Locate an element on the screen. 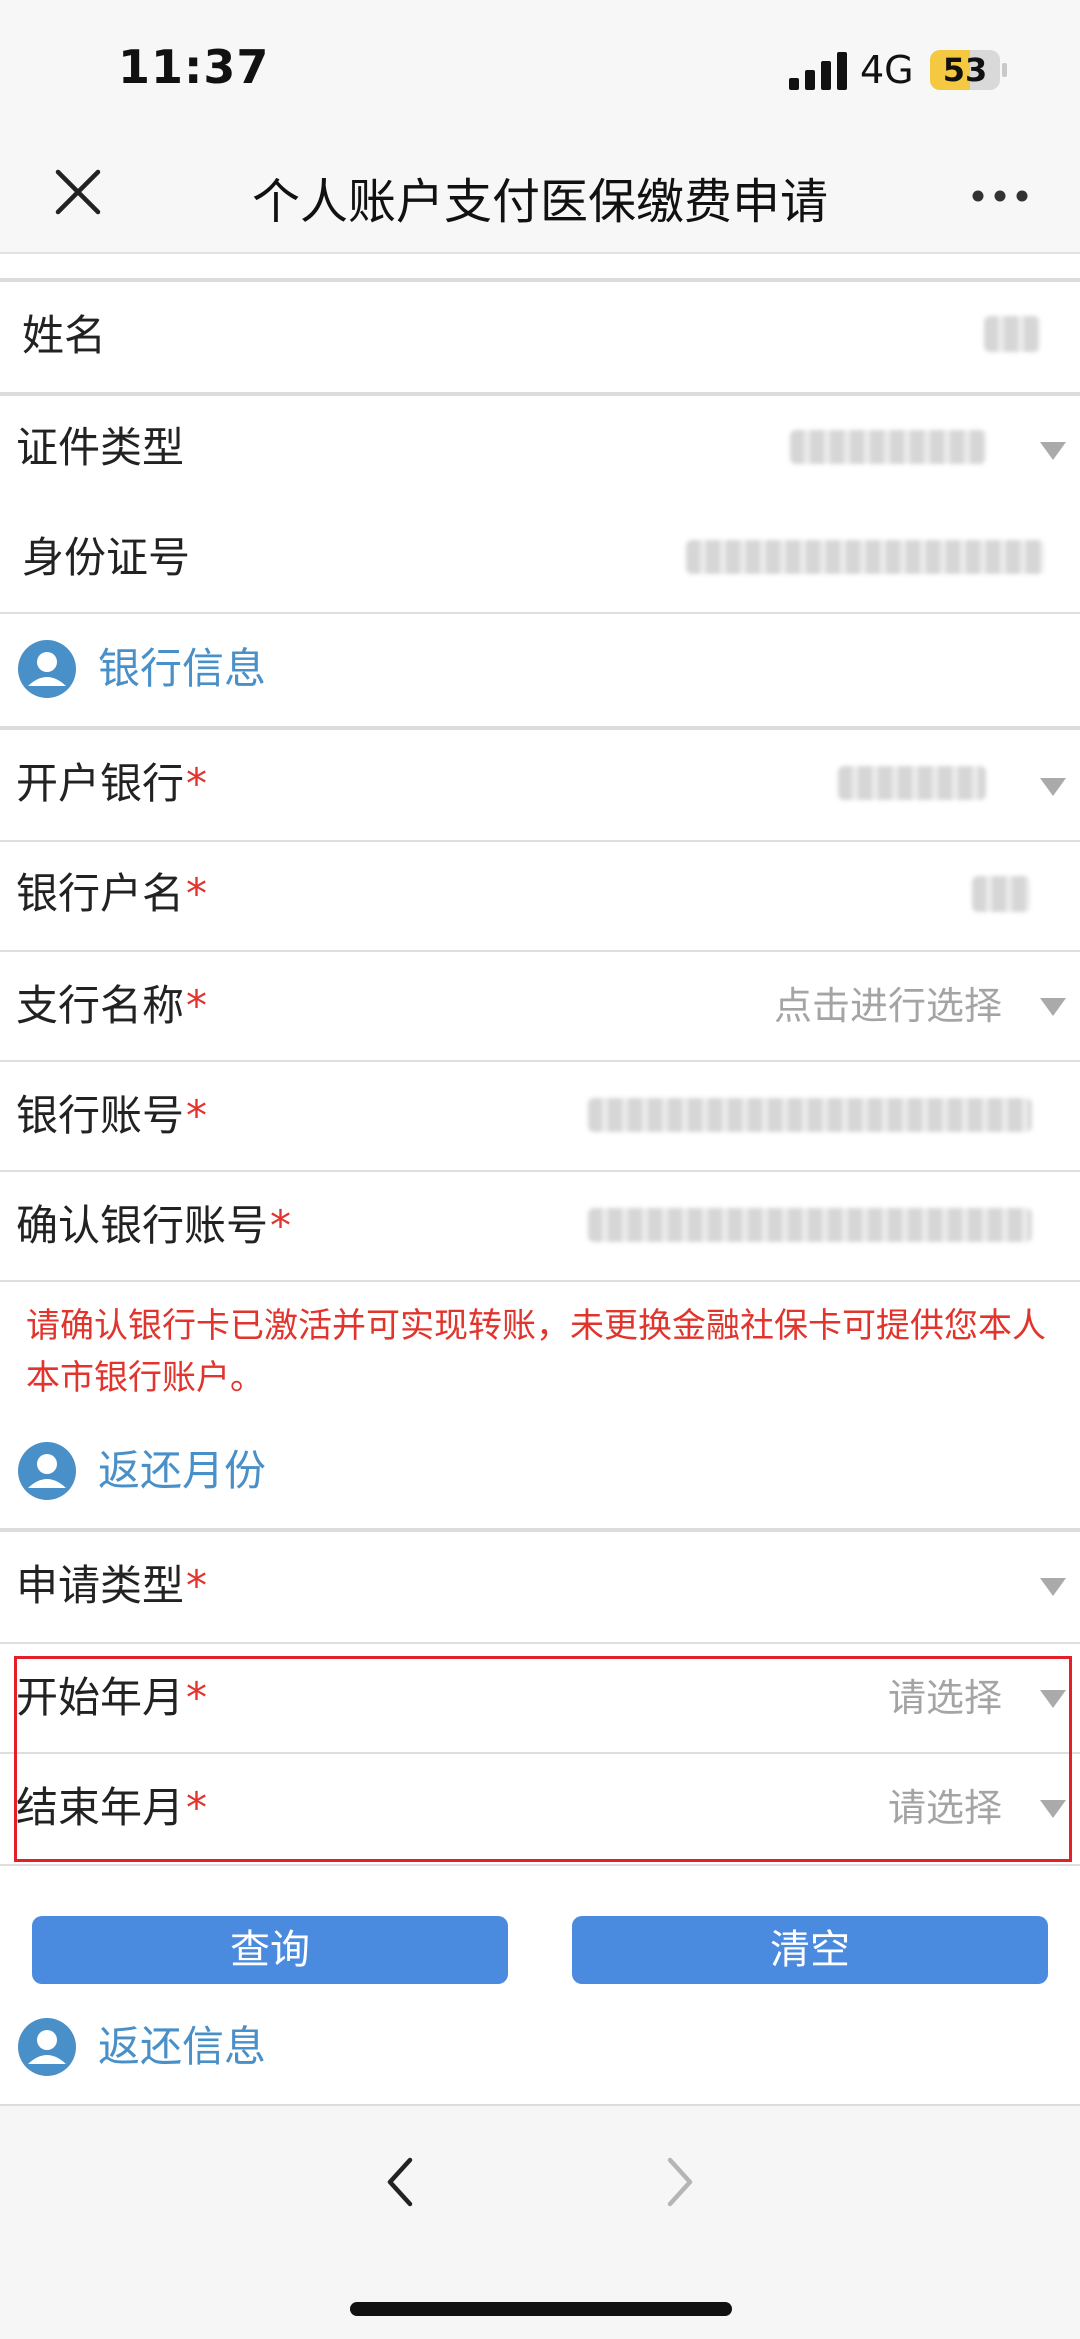  refund-info-section-title: 返还信息 is located at coordinates (182, 2046).